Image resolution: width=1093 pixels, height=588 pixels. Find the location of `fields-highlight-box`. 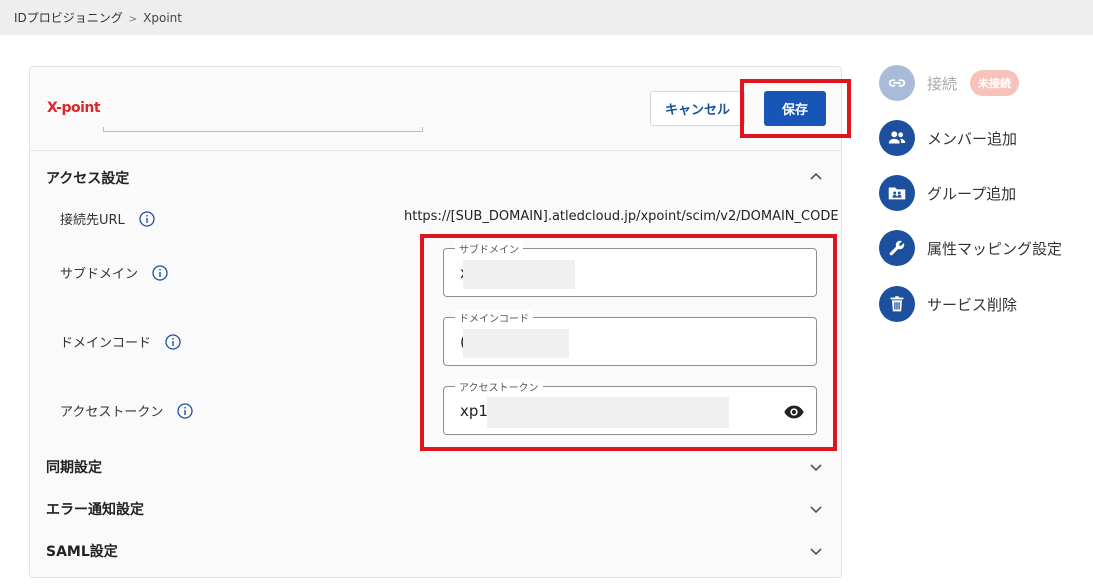

fields-highlight-box is located at coordinates (628, 342).